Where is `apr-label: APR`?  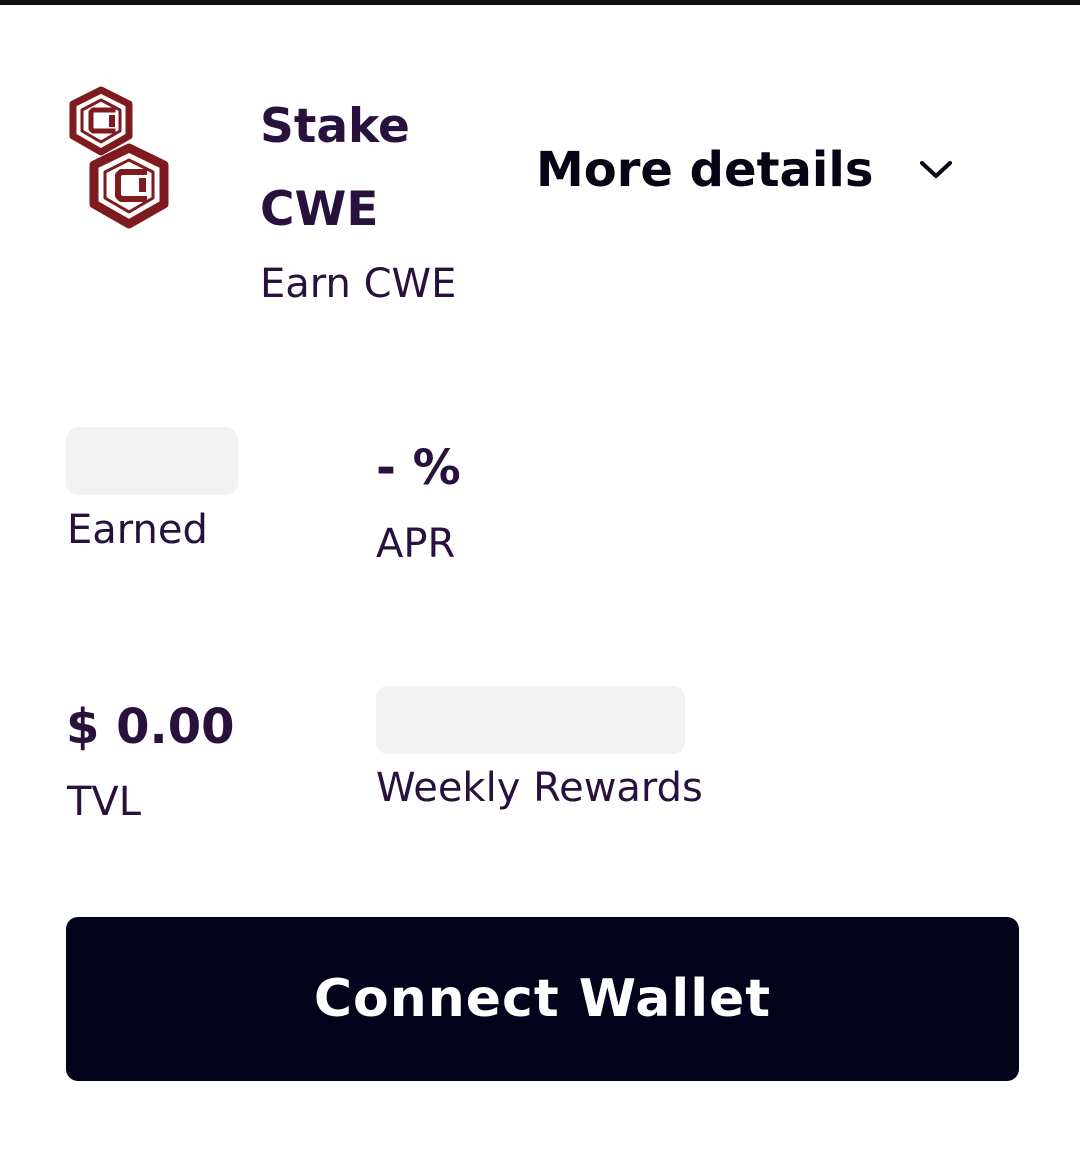
apr-label: APR is located at coordinates (416, 544).